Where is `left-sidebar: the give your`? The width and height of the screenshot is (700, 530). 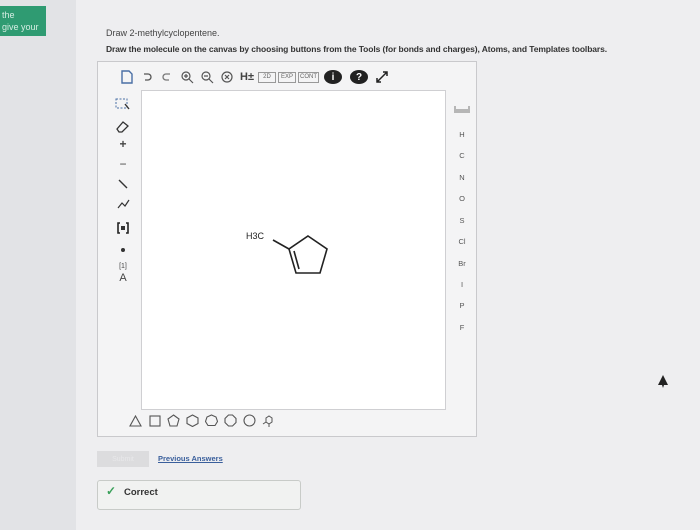
left-sidebar: the give your is located at coordinates (38, 265).